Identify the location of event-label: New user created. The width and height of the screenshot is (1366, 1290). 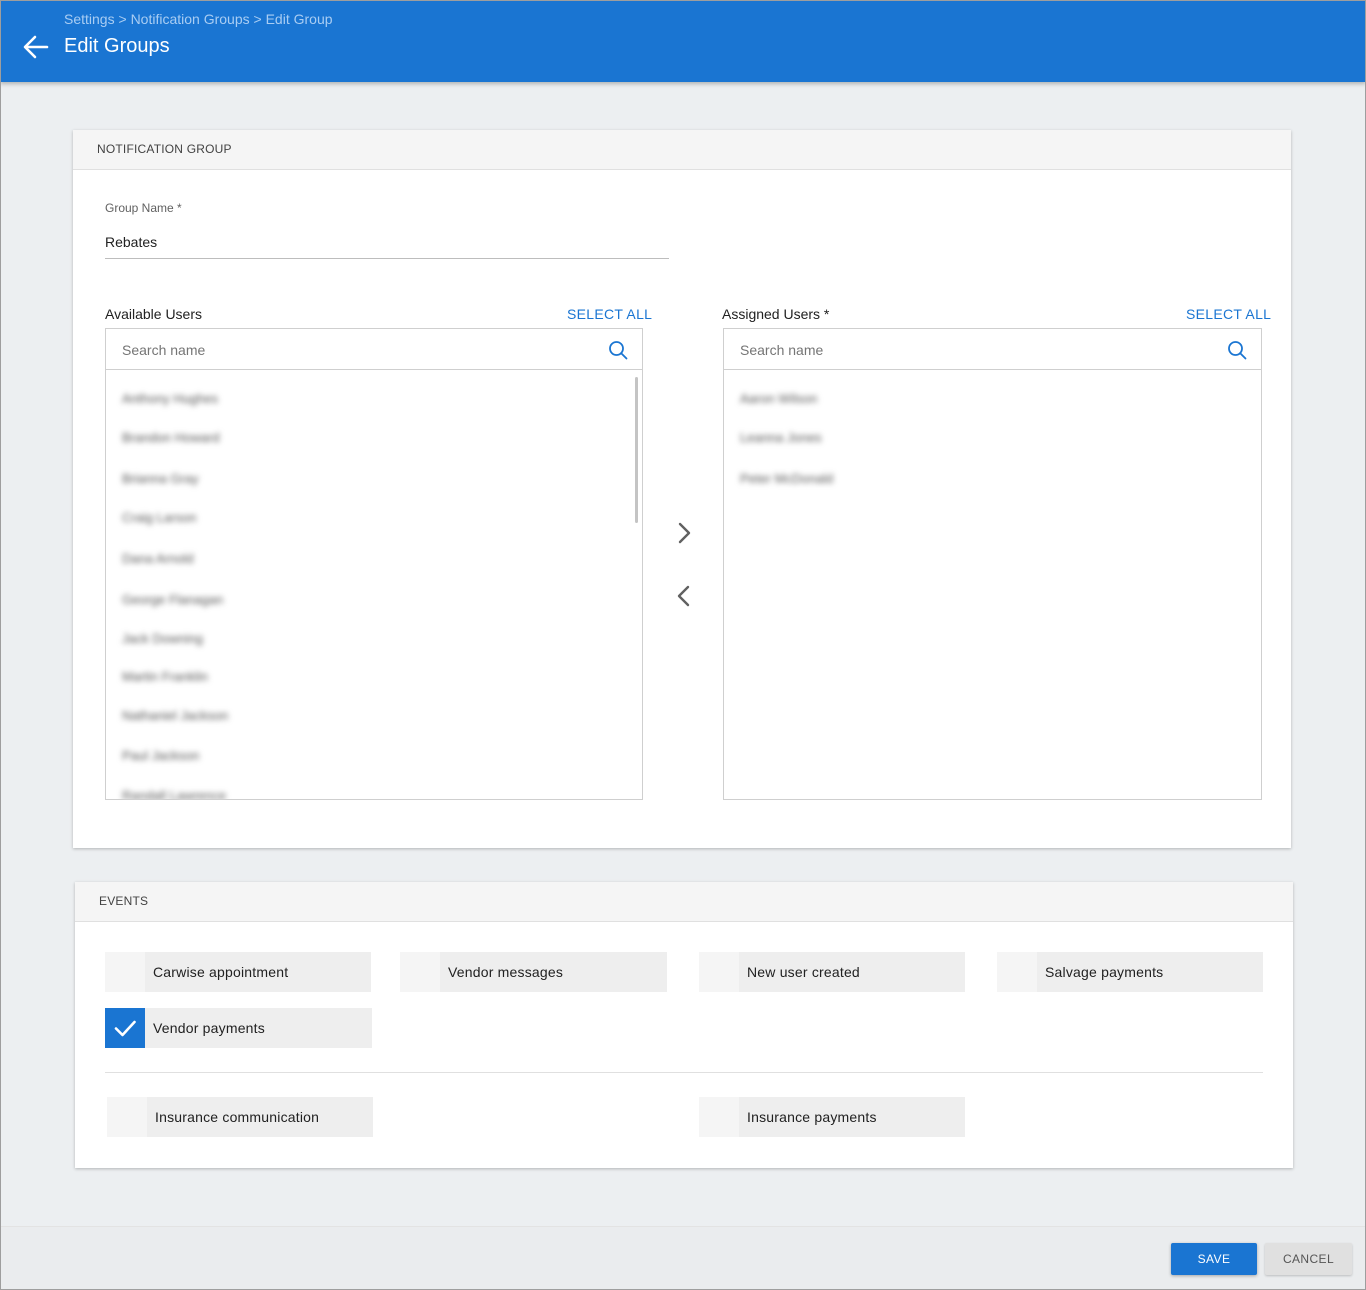
(803, 972).